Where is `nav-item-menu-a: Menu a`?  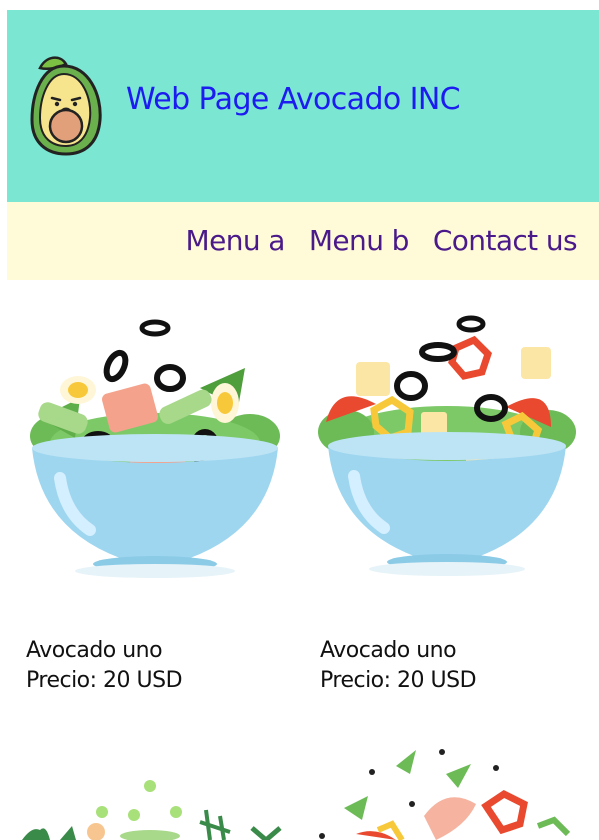 nav-item-menu-a: Menu a is located at coordinates (236, 240).